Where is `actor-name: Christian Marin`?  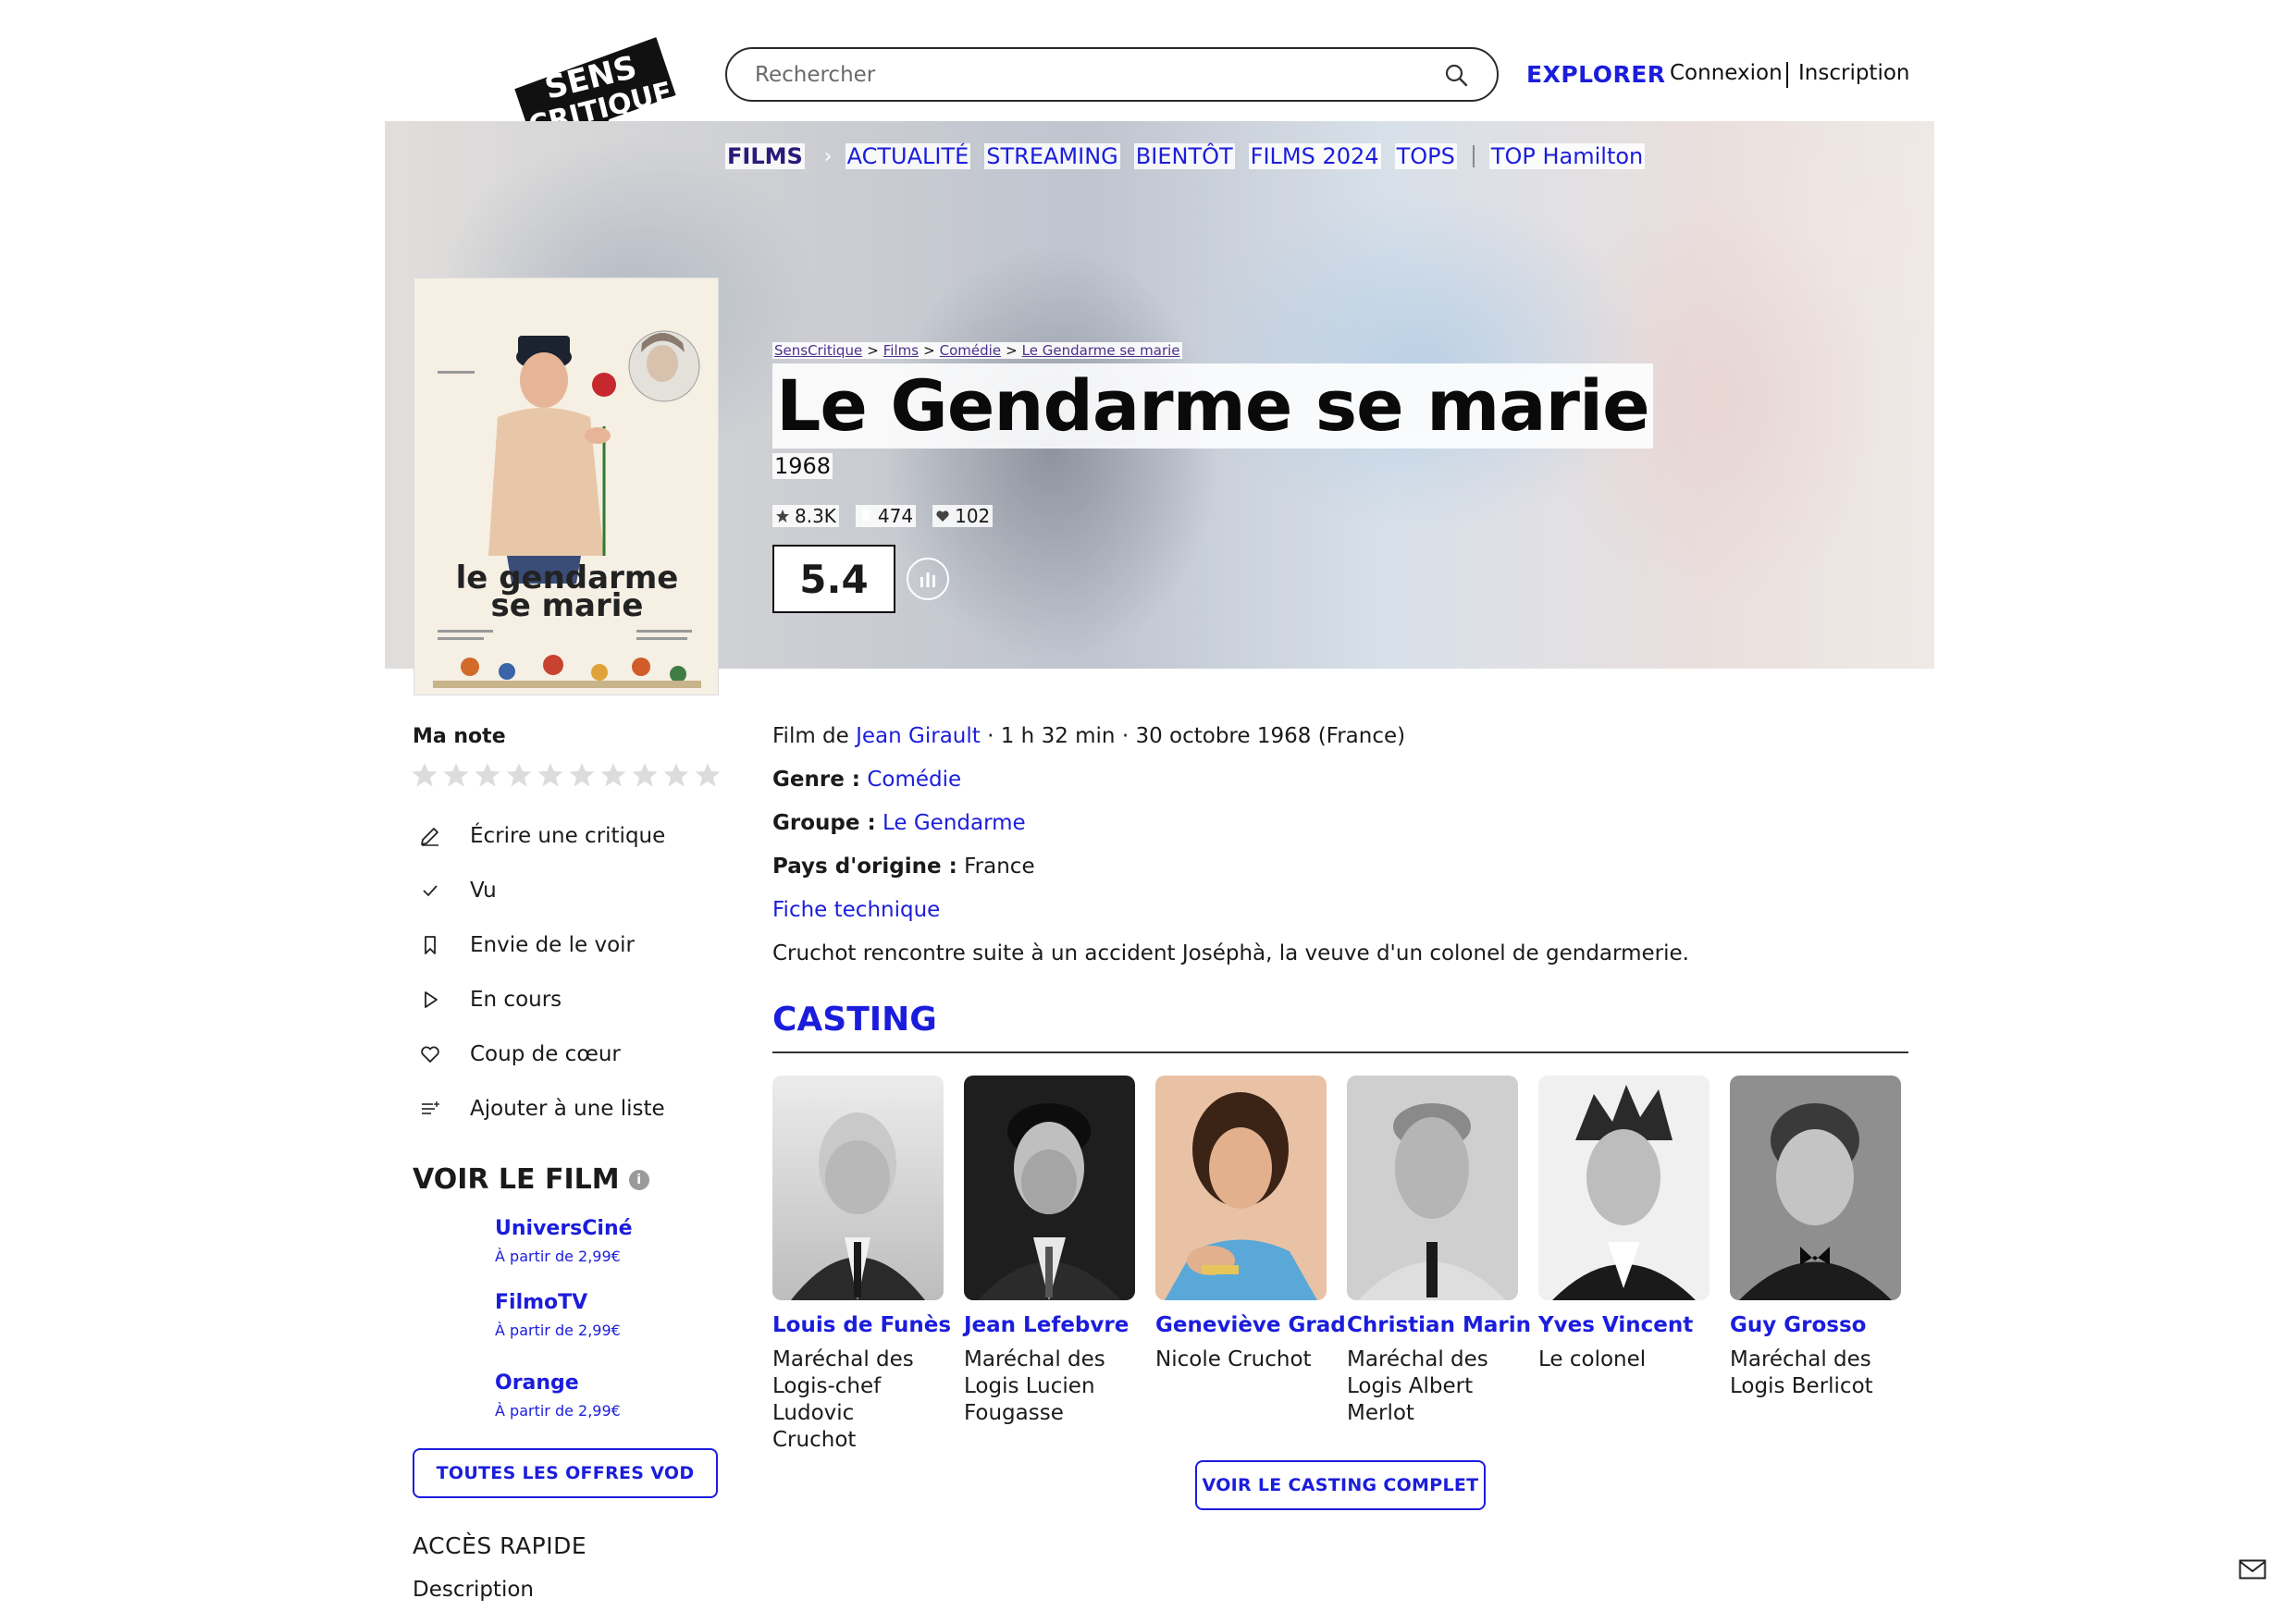 actor-name: Christian Marin is located at coordinates (1439, 1325).